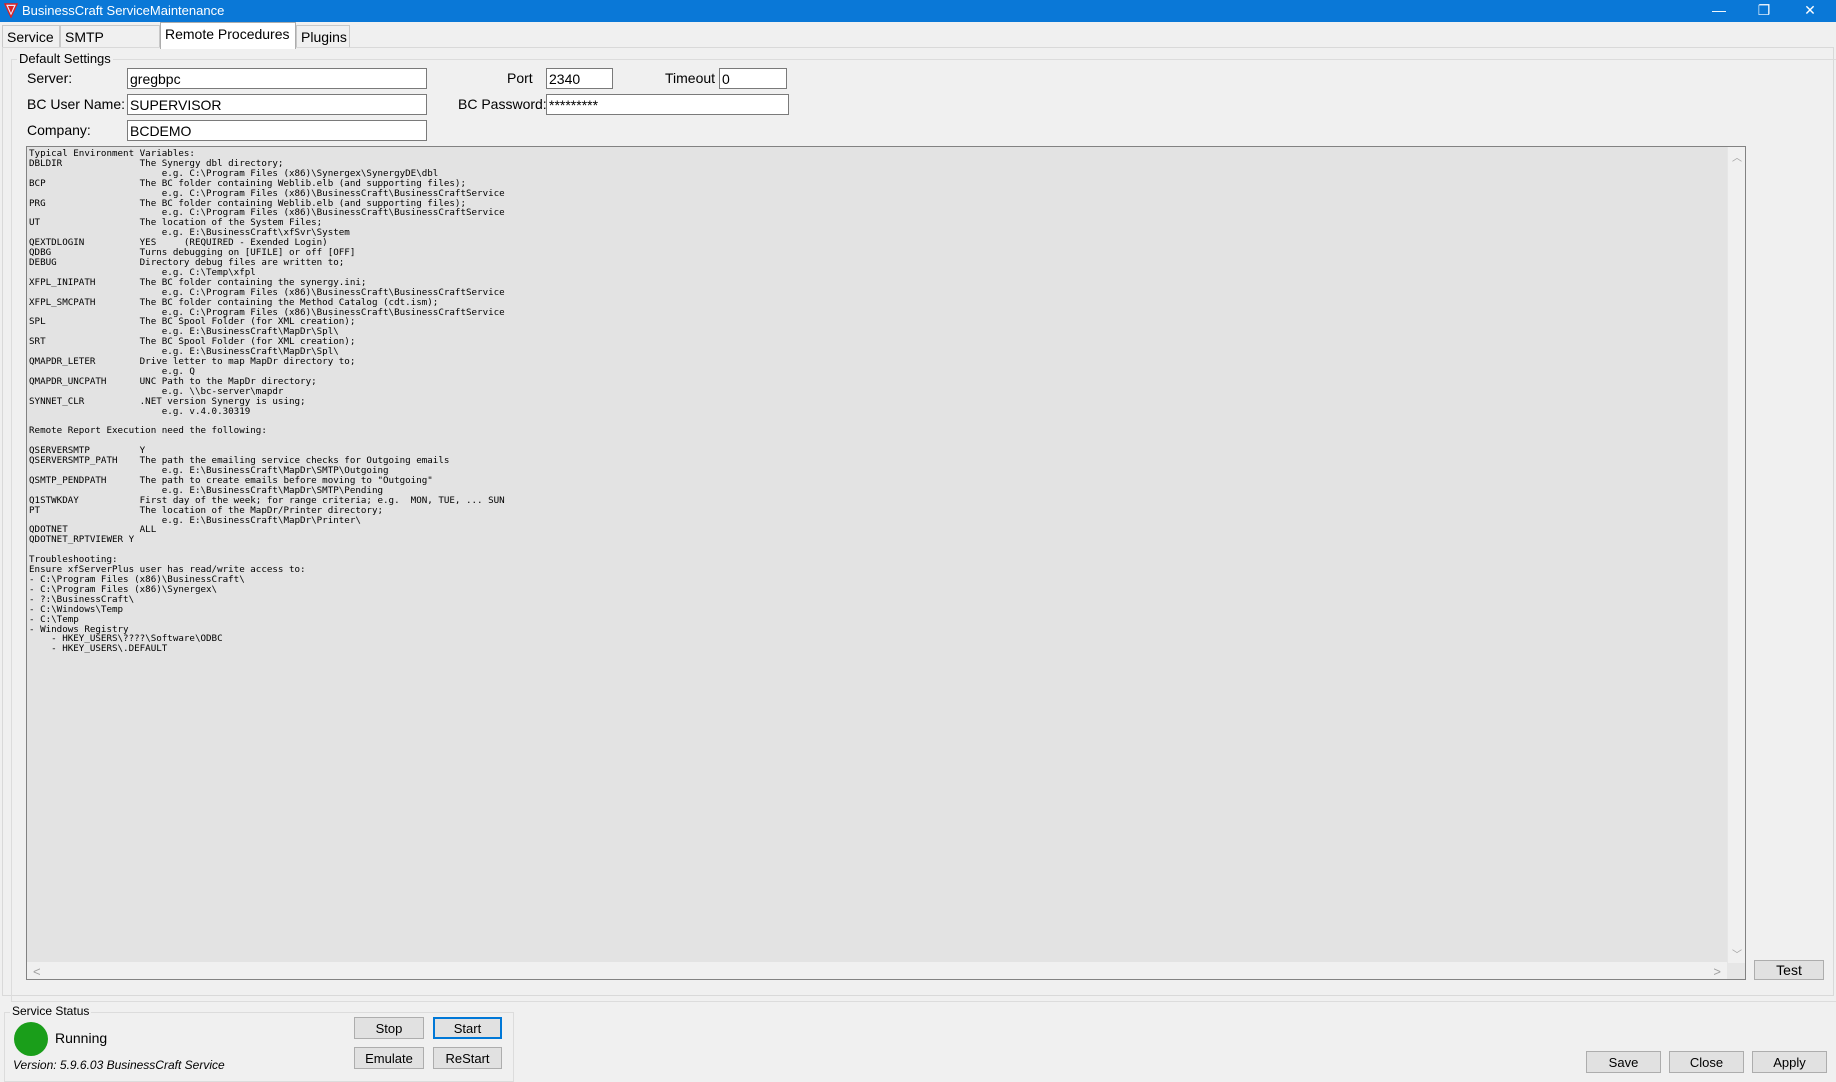  Describe the element at coordinates (1736, 555) in the screenshot. I see `notes-vertical-scrollbar: ︿ ﹀` at that location.